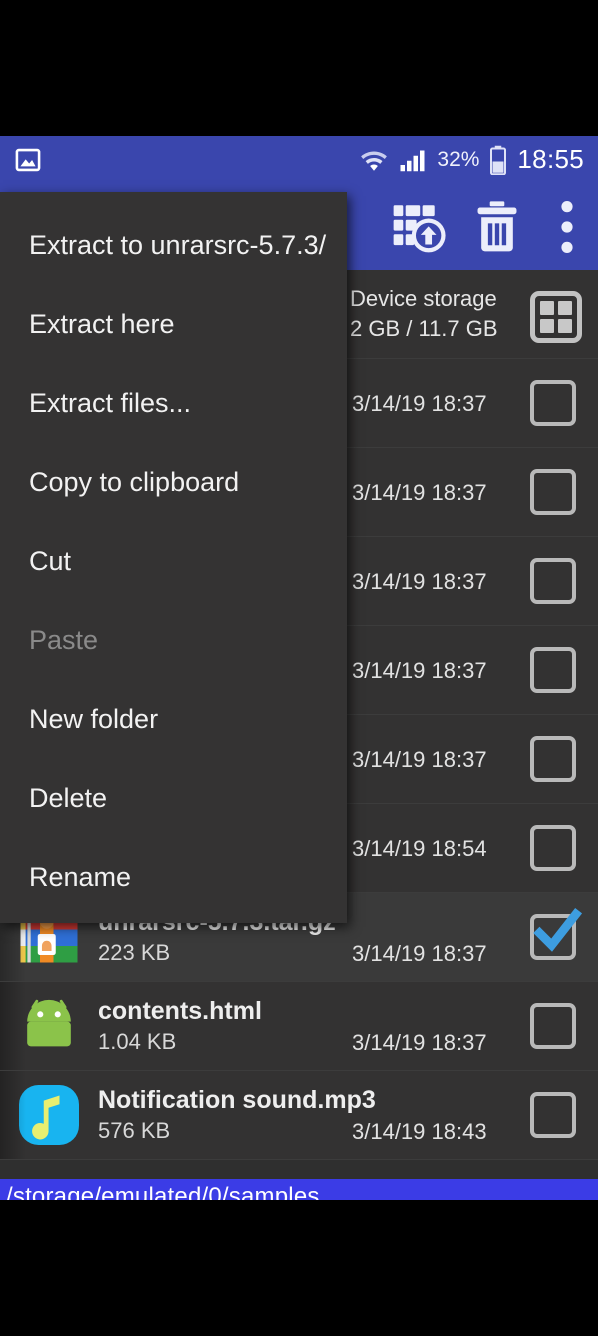 The height and width of the screenshot is (1336, 598). I want to click on menu-item-cut: Cut, so click(173, 561).